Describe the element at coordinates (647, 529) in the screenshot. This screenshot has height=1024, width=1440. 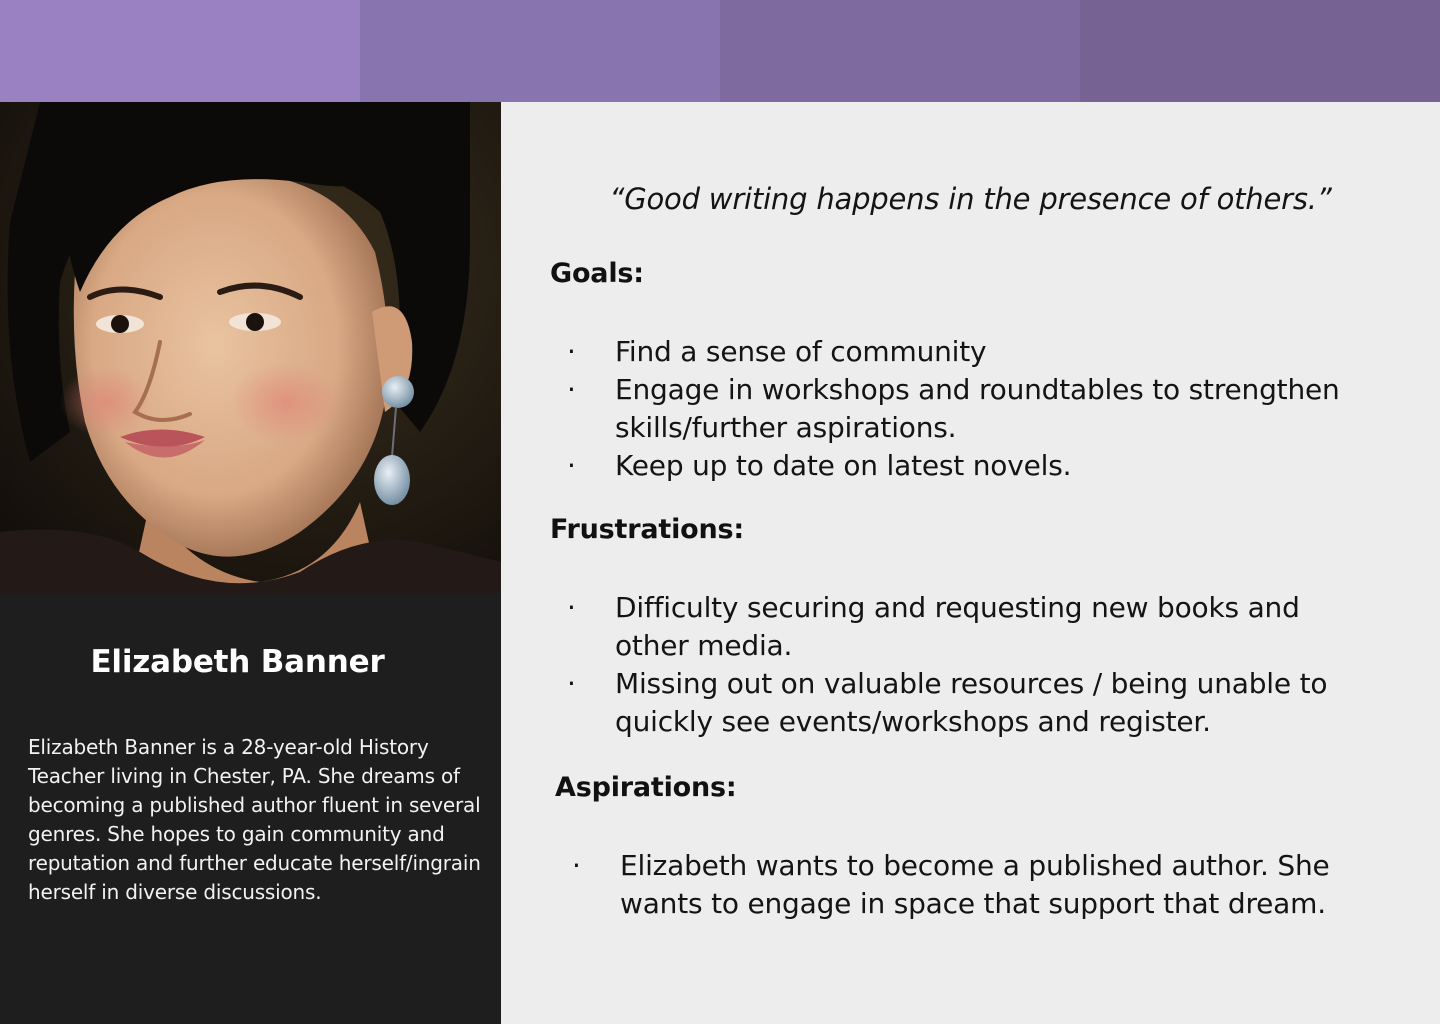
I see `frustrations-heading: Frustrations:` at that location.